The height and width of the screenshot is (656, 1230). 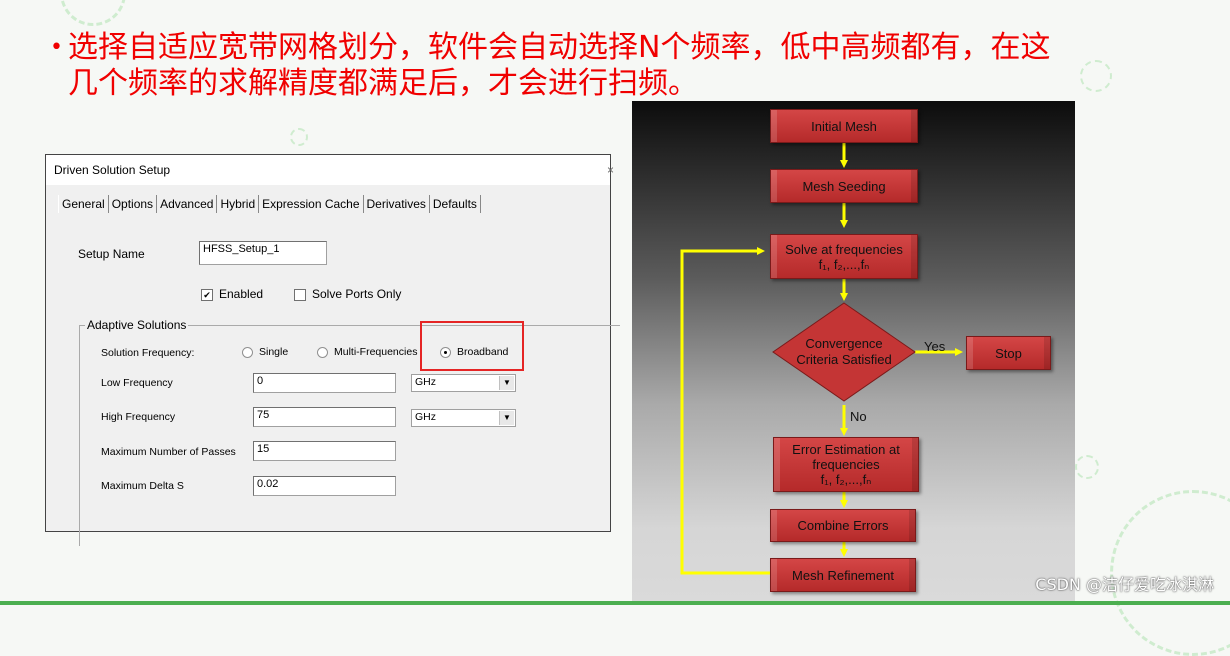 I want to click on tab-defaults: Defaults, so click(x=455, y=204).